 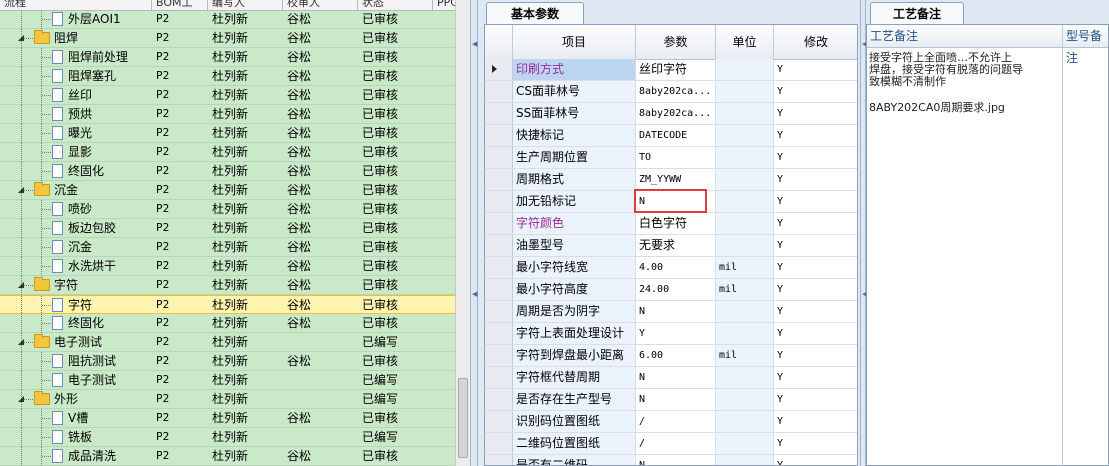 I want to click on header-param: 参数, so click(x=676, y=42).